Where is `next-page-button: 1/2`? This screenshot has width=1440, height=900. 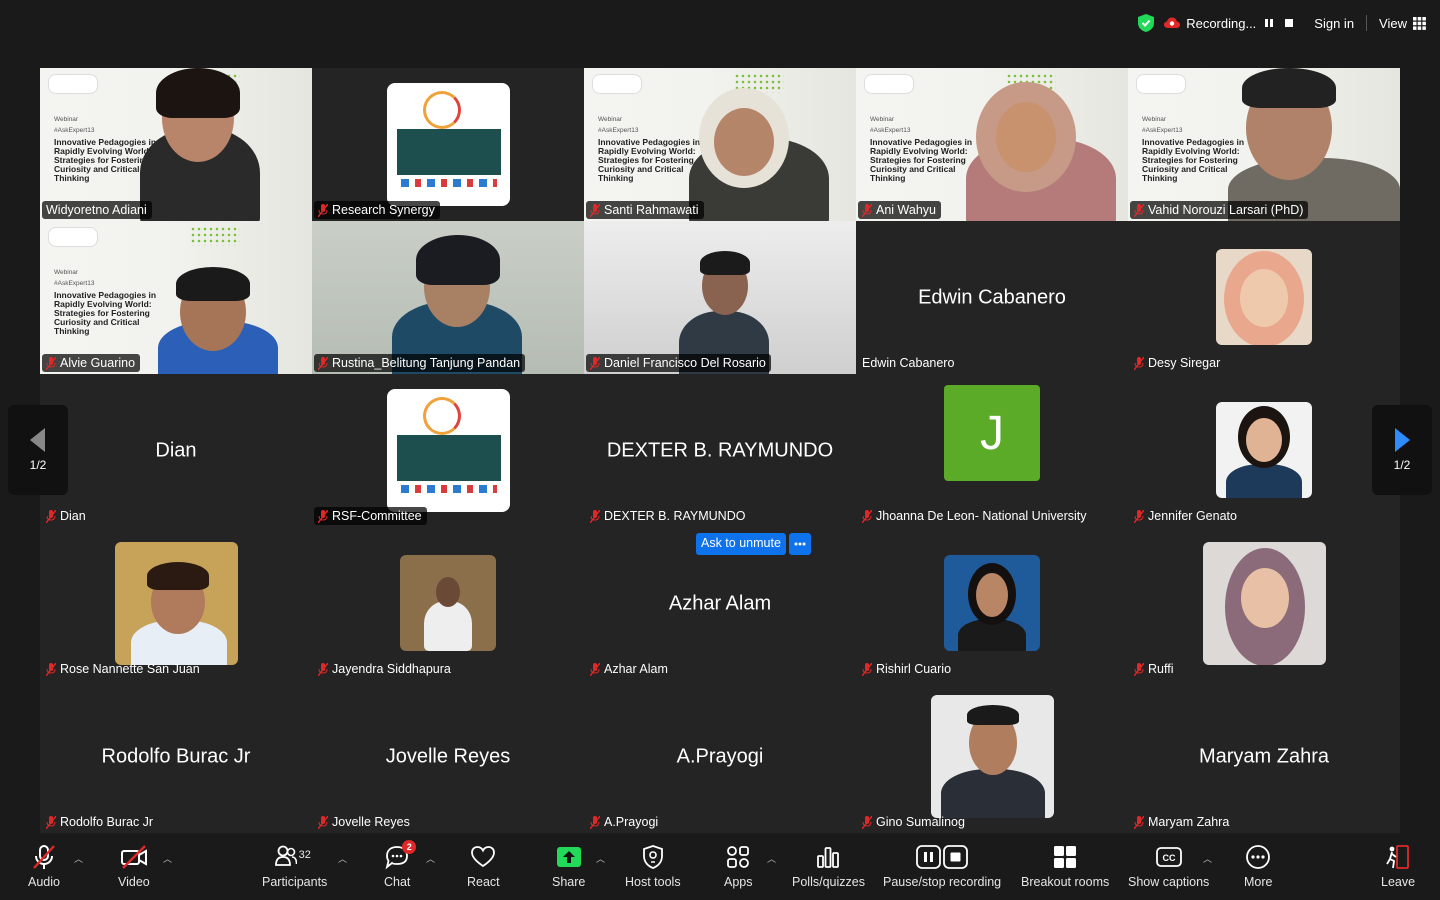 next-page-button: 1/2 is located at coordinates (1402, 450).